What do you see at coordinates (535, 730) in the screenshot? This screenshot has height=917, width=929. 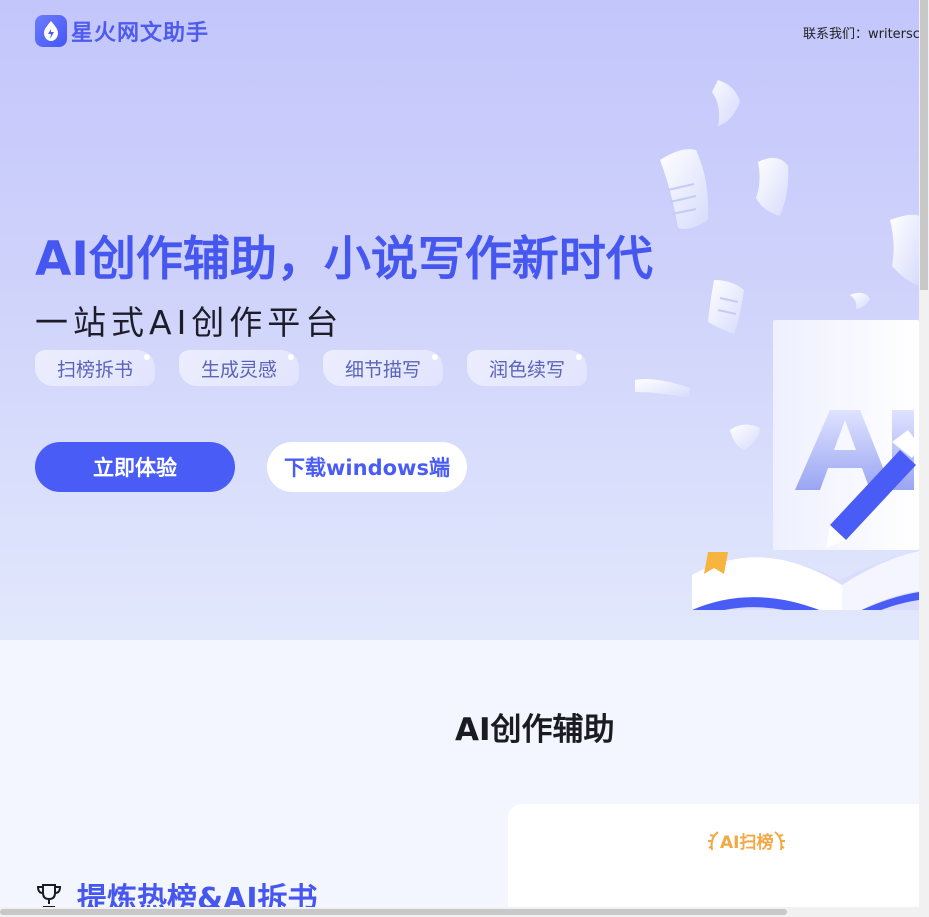 I see `section-title: AI创作辅助` at bounding box center [535, 730].